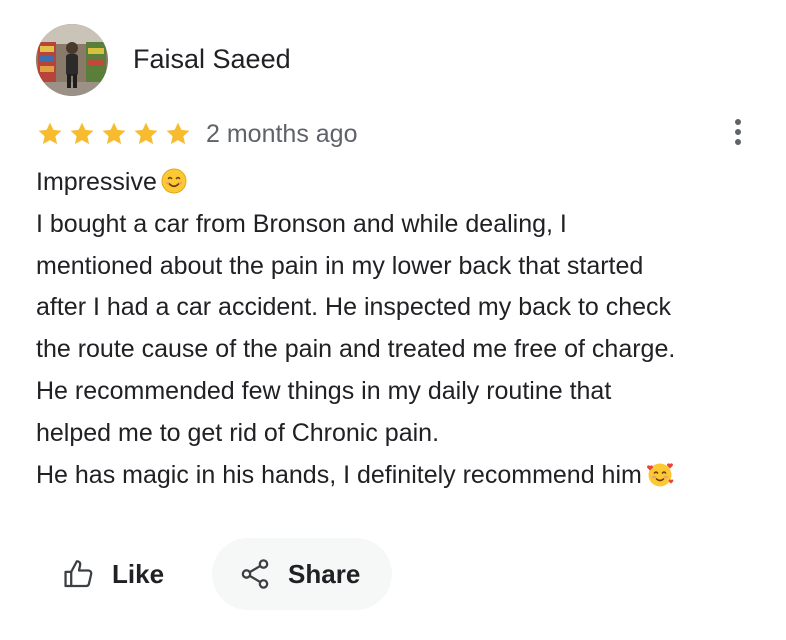 This screenshot has height=640, width=786. I want to click on share-icon, so click(255, 574).